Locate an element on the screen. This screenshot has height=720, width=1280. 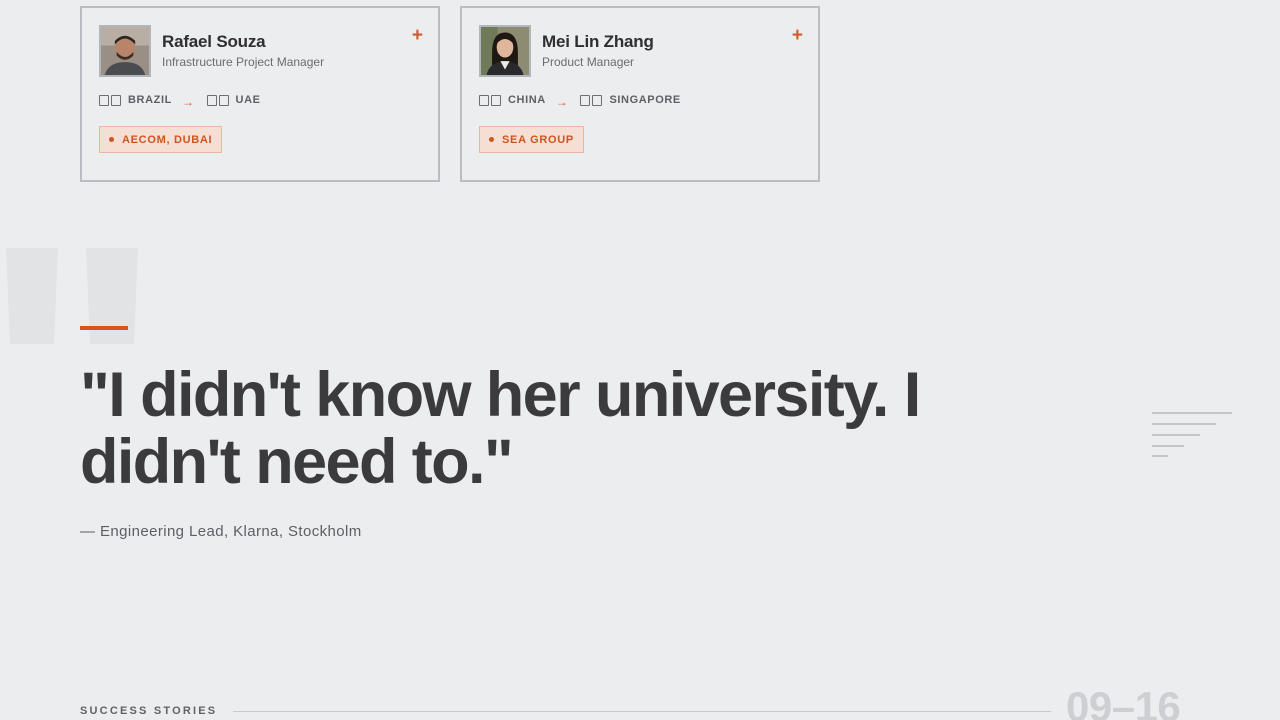
profile-role: Infrastructure Project Manager is located at coordinates (243, 62).